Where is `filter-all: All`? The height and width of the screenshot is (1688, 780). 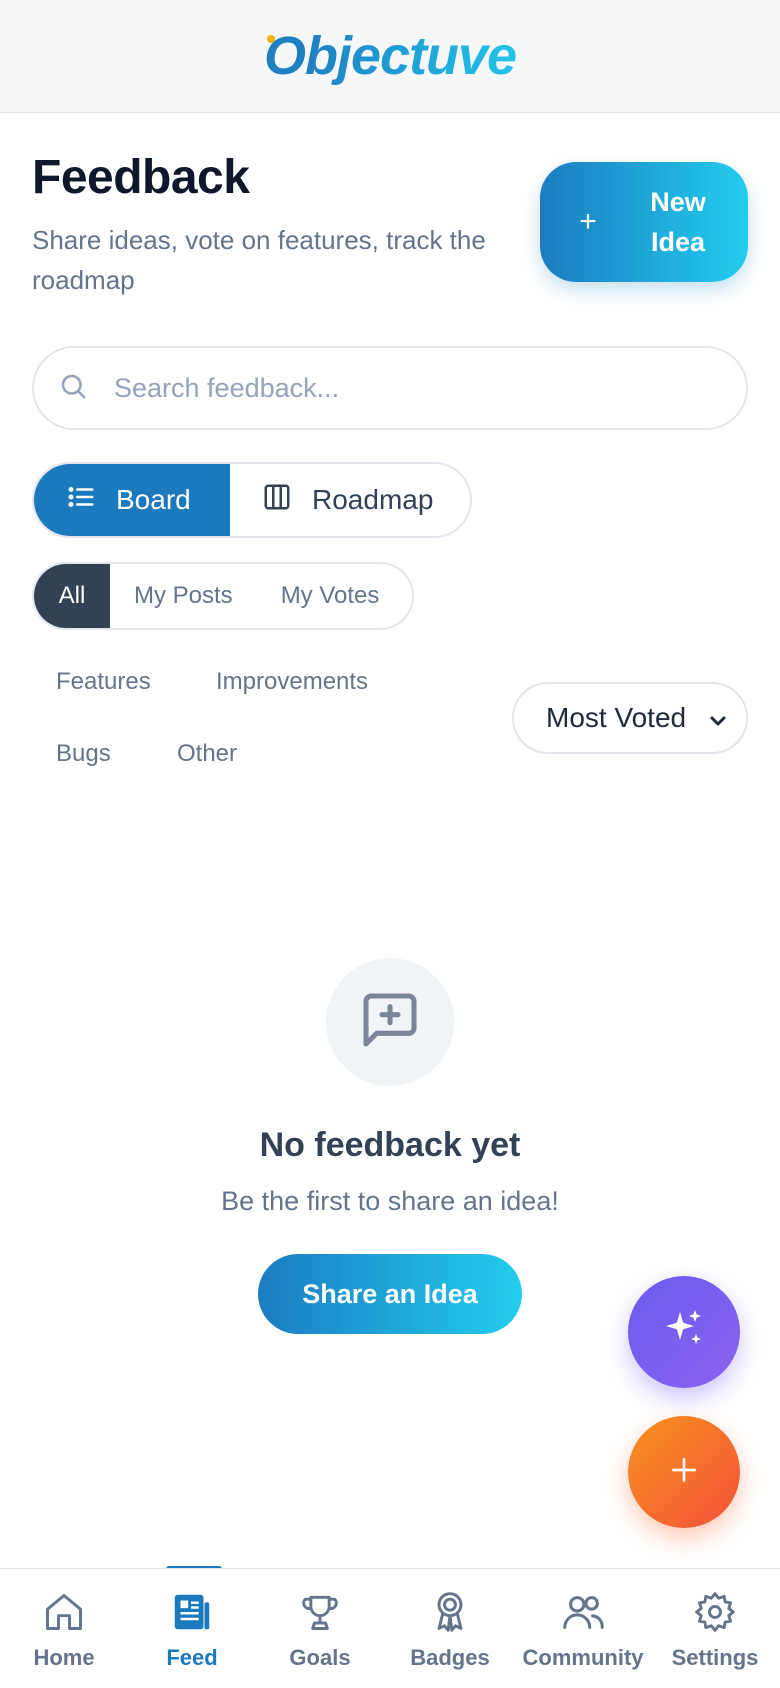 filter-all: All is located at coordinates (72, 596).